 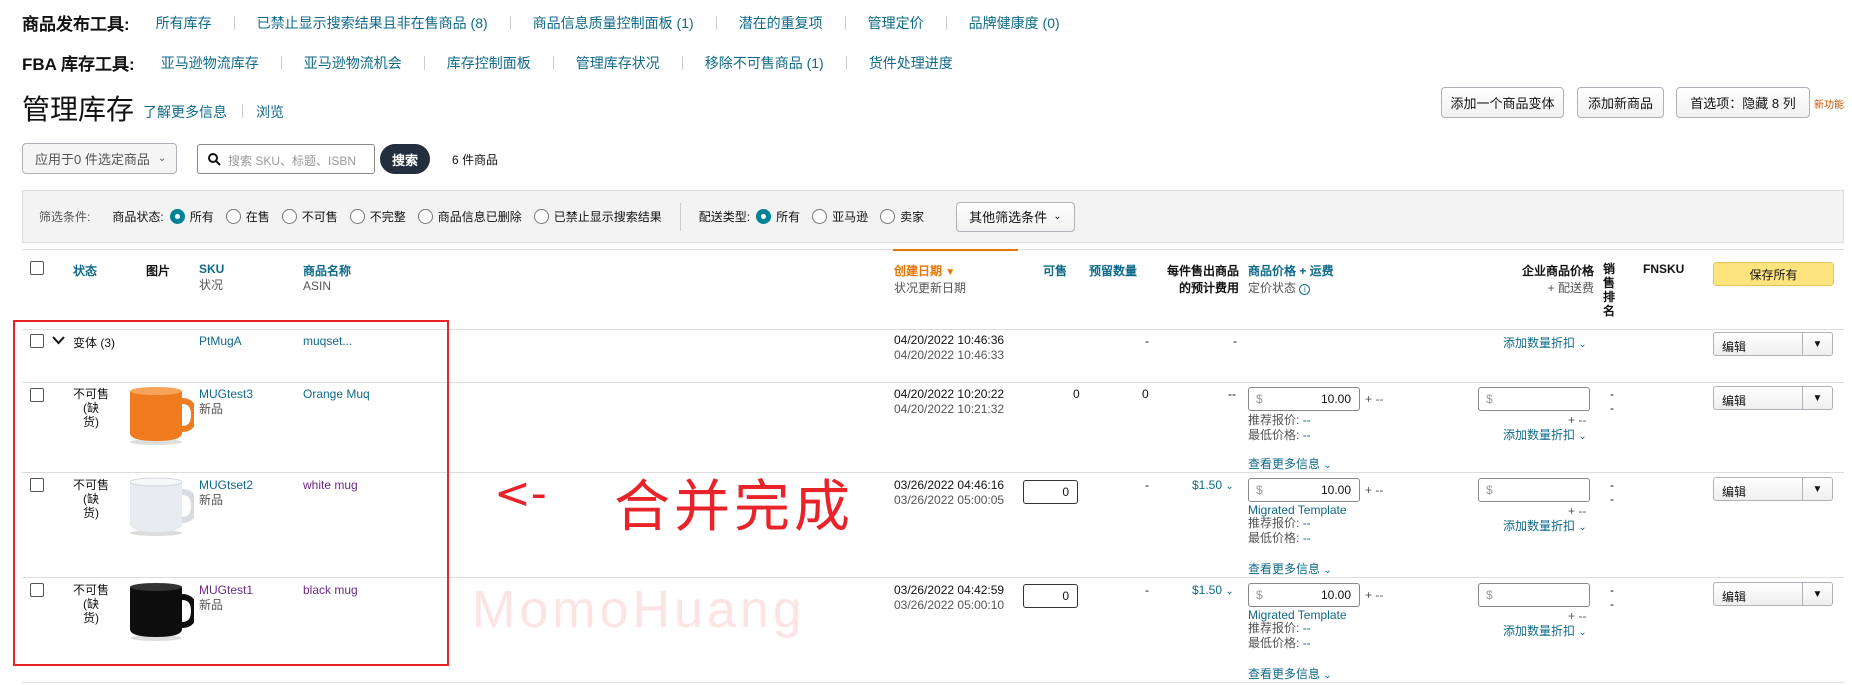 What do you see at coordinates (911, 63) in the screenshot?
I see `link-shipments: 货件处理进度` at bounding box center [911, 63].